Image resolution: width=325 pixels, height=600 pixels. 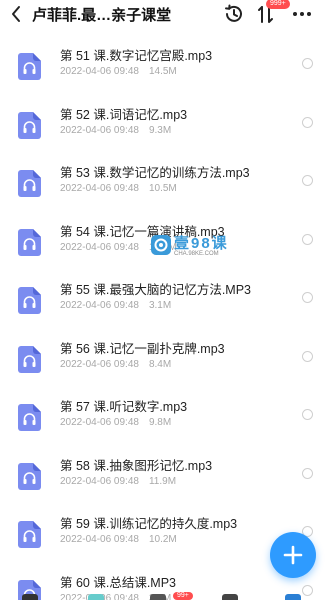 I want to click on list-item: 第 58 课.抽象图形记忆.mp3 2022-04-06 09:48 11.9M, so click(x=162, y=481).